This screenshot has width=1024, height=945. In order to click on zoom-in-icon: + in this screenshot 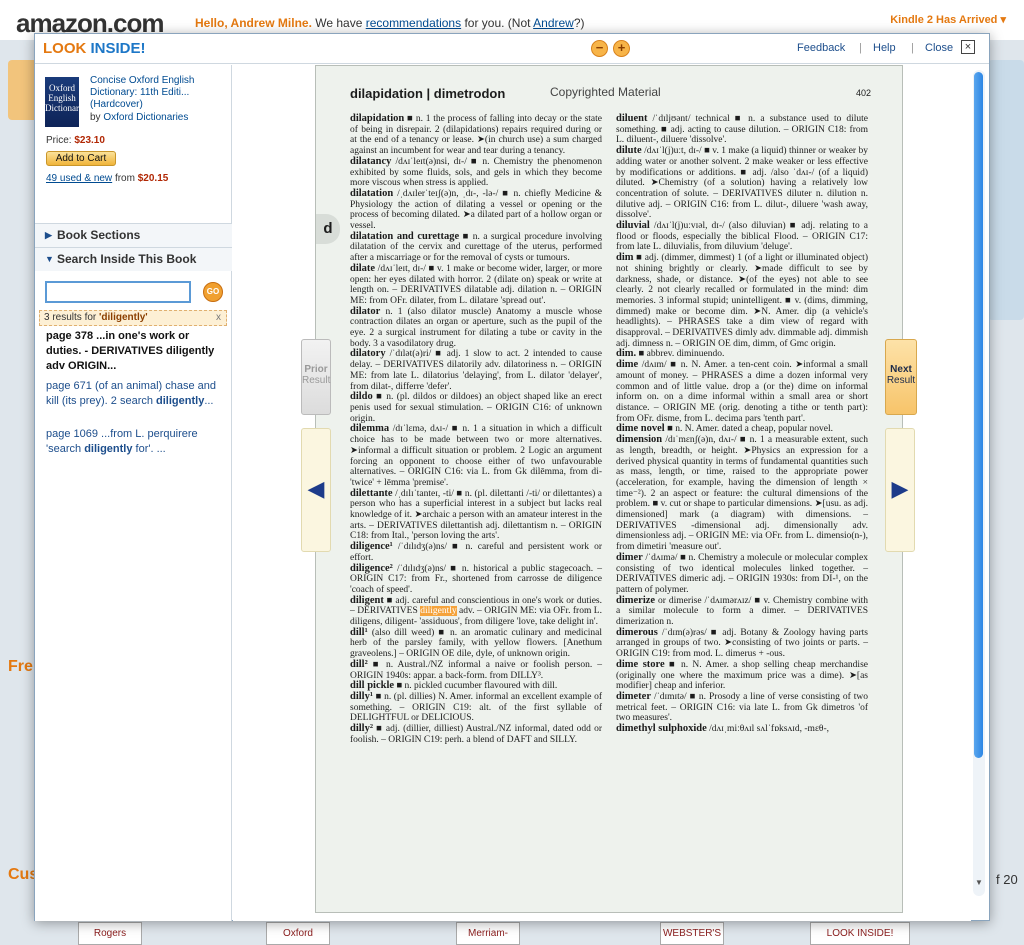, I will do `click(621, 48)`.